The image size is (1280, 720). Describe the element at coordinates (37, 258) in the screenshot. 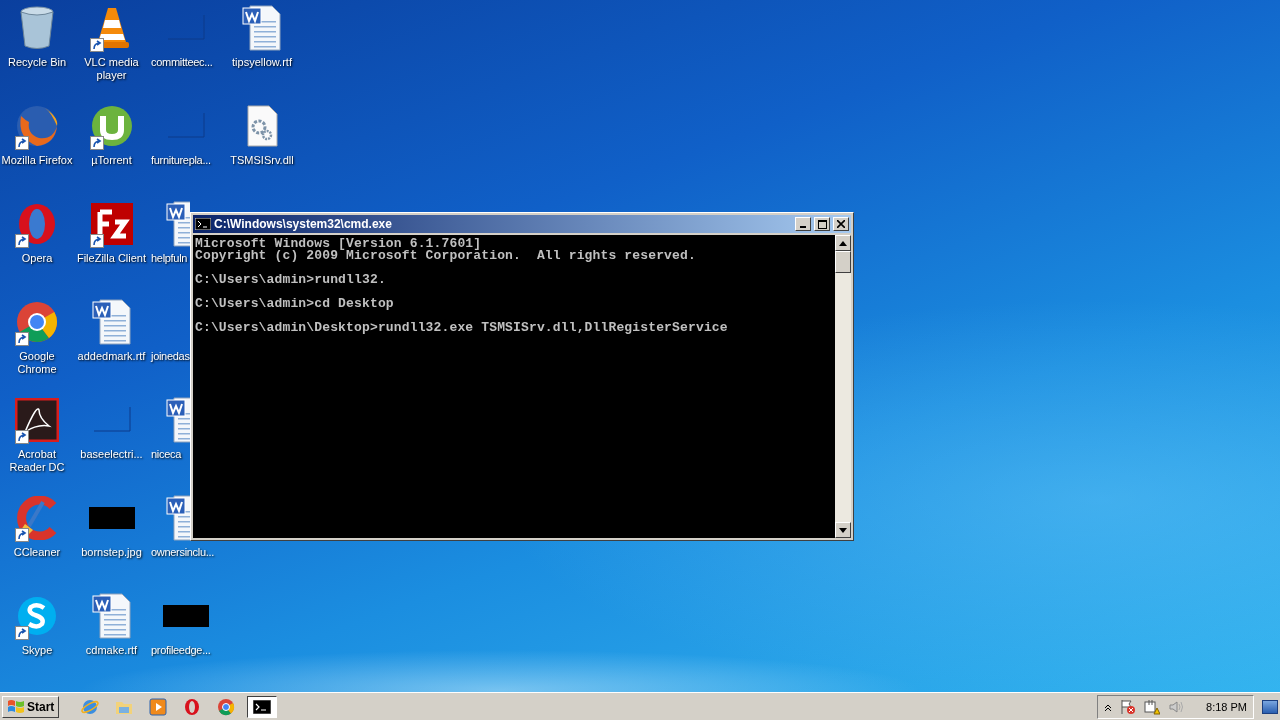

I see `icon-label: Opera` at that location.